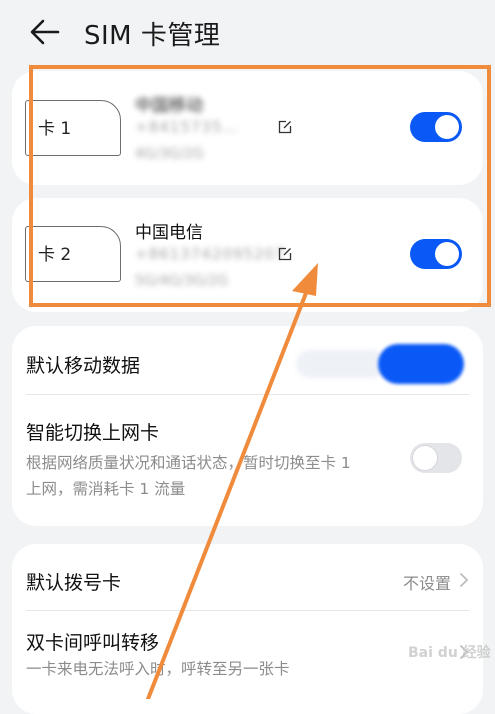  I want to click on page-title: SIM 卡管理, so click(152, 36).